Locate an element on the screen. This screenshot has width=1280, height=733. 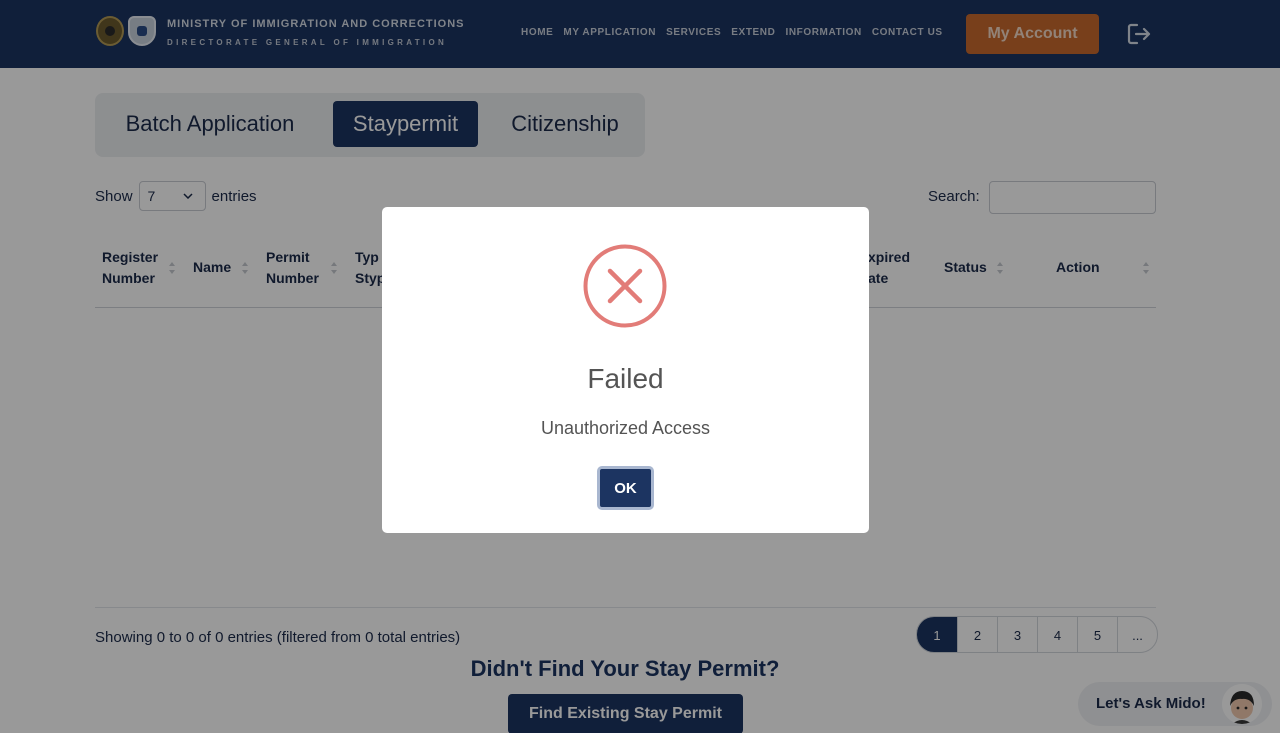
dialog-message: Unauthorized Access is located at coordinates (625, 428).